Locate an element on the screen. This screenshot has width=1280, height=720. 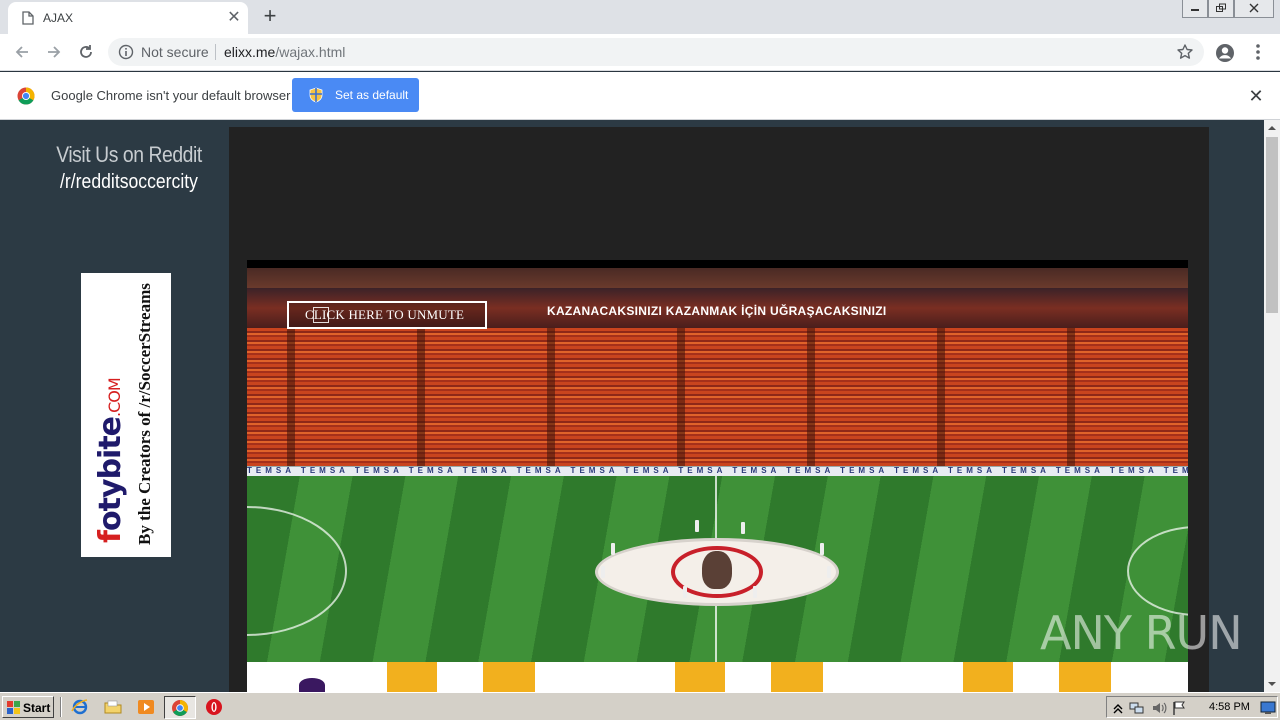
tab-strip: AJAX ✕ + is located at coordinates (640, 17).